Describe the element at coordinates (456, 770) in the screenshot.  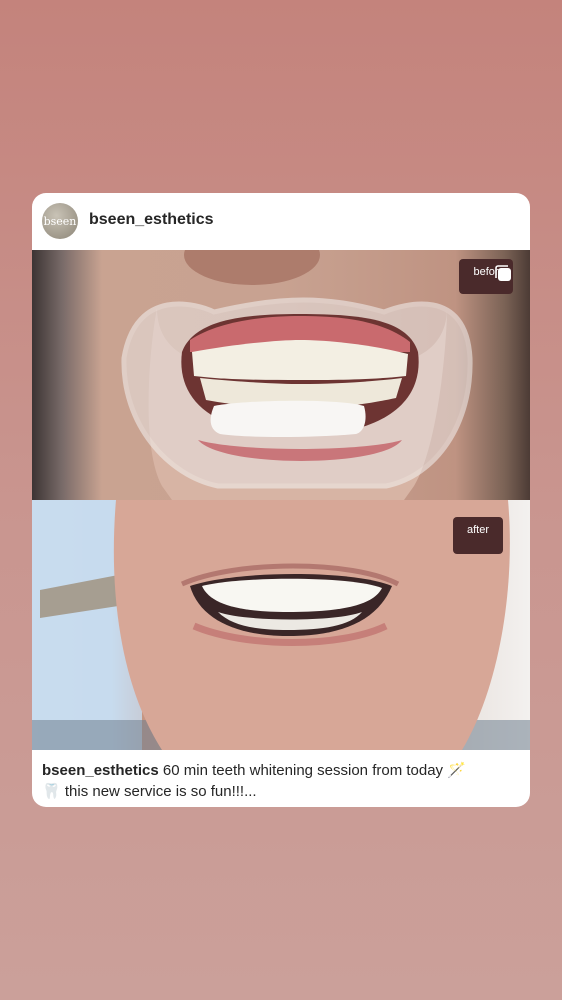
I see `magic-wand-icon: 🪄` at that location.